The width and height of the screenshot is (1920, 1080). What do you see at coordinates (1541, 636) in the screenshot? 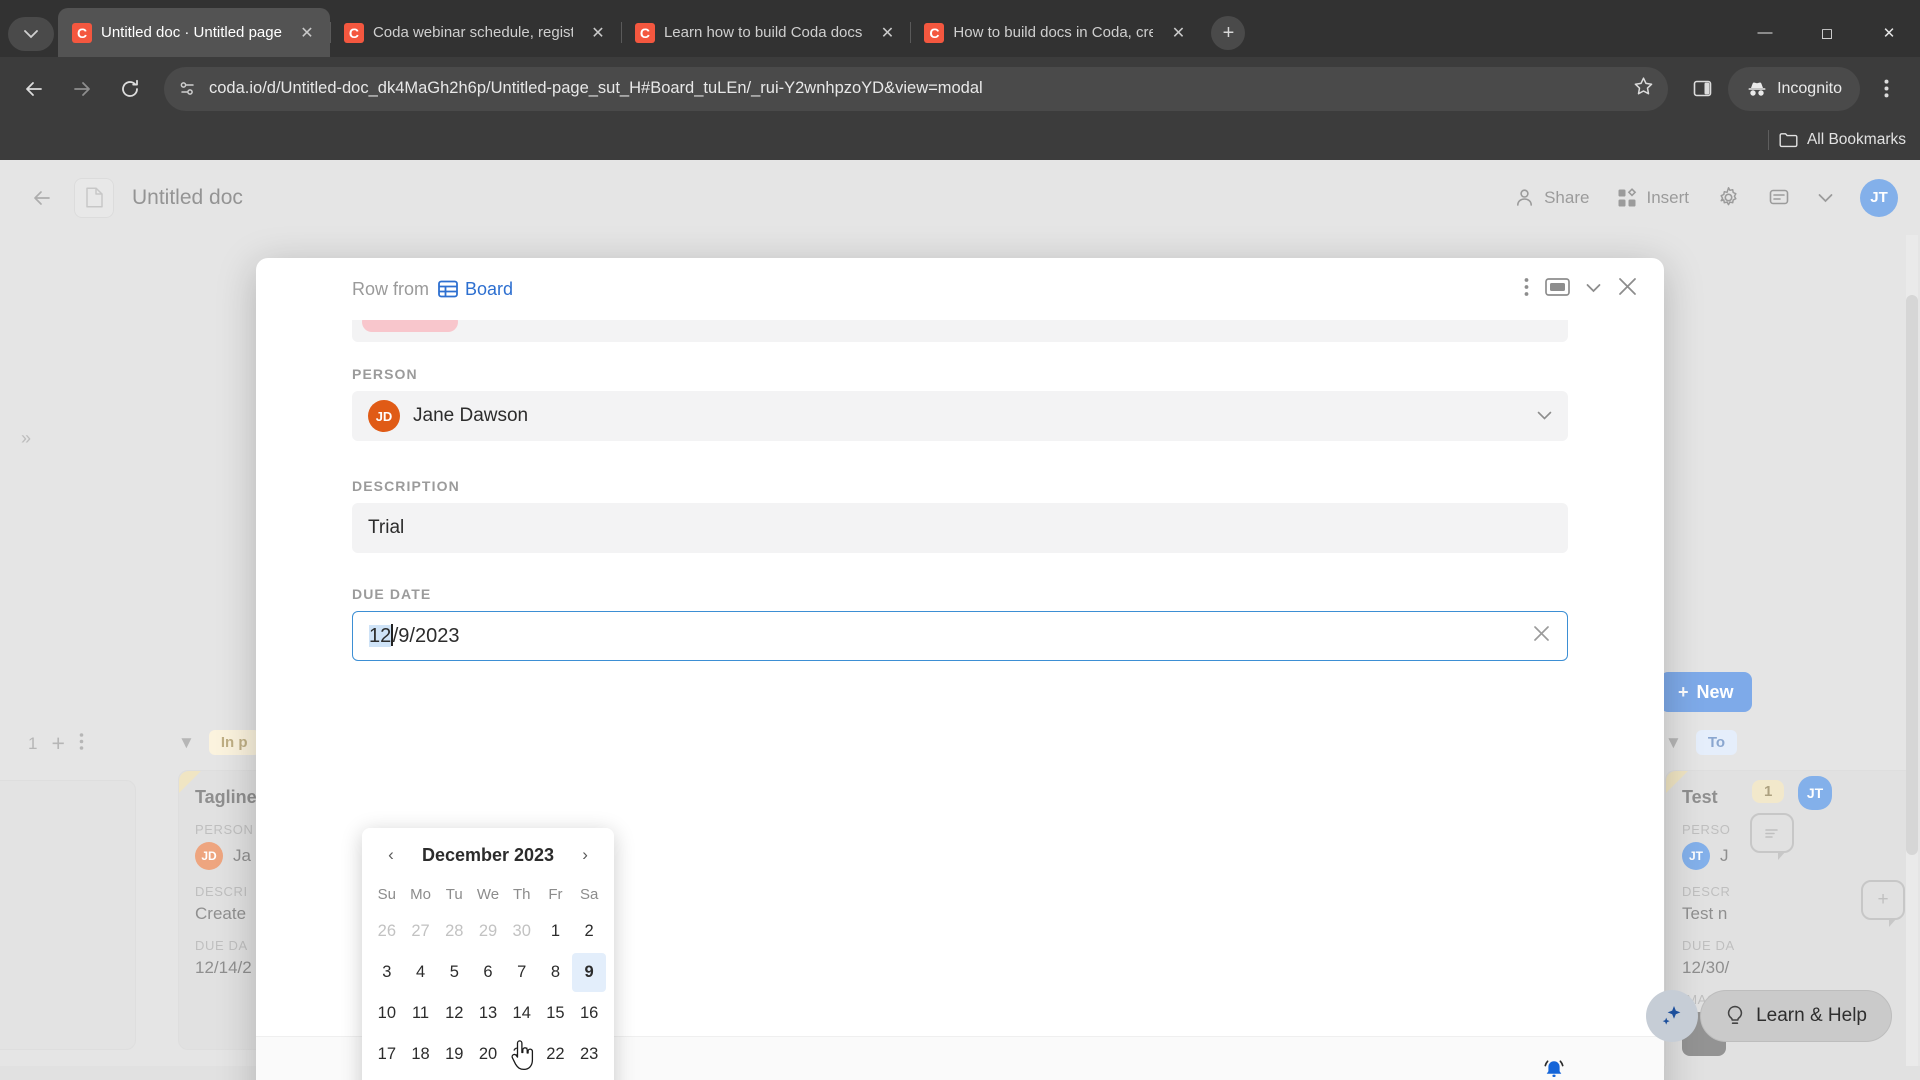
I see `clear-date-icon` at bounding box center [1541, 636].